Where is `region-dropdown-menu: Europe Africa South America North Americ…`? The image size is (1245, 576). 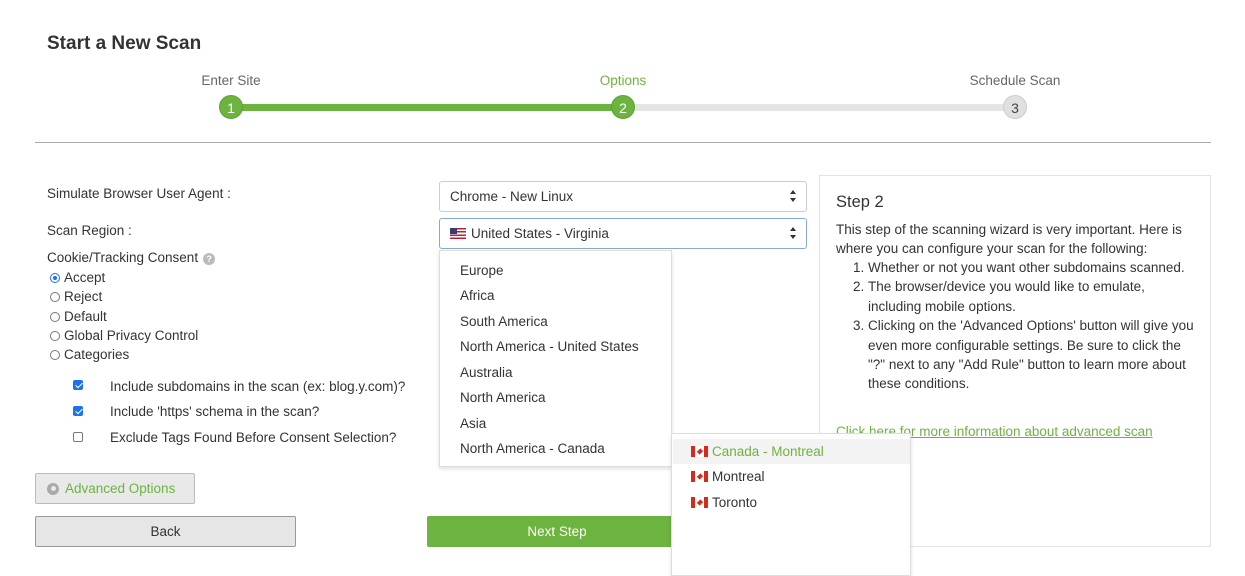
region-dropdown-menu: Europe Africa South America North Americ… is located at coordinates (555, 358).